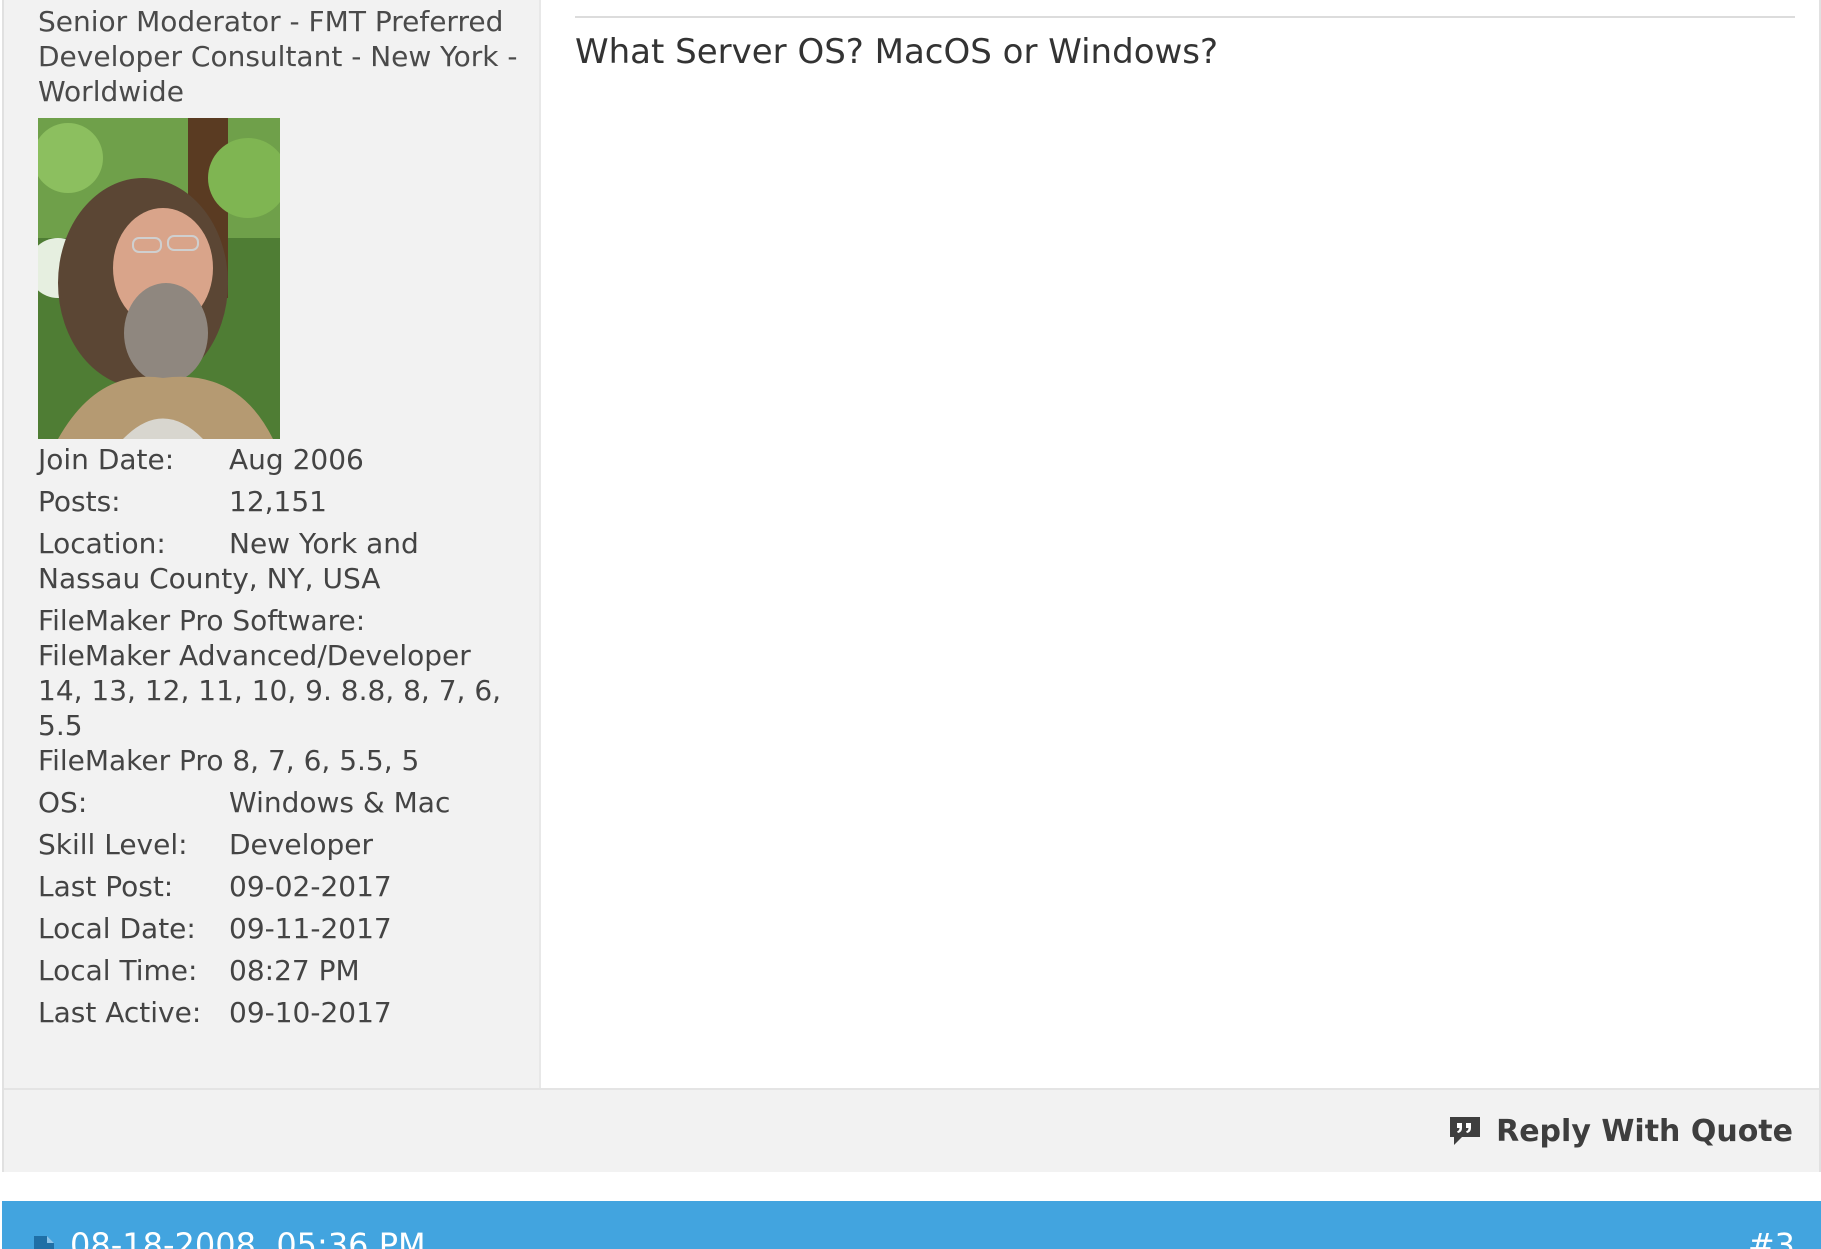 The height and width of the screenshot is (1249, 1821). What do you see at coordinates (324, 543) in the screenshot?
I see `stat-value: New York and` at bounding box center [324, 543].